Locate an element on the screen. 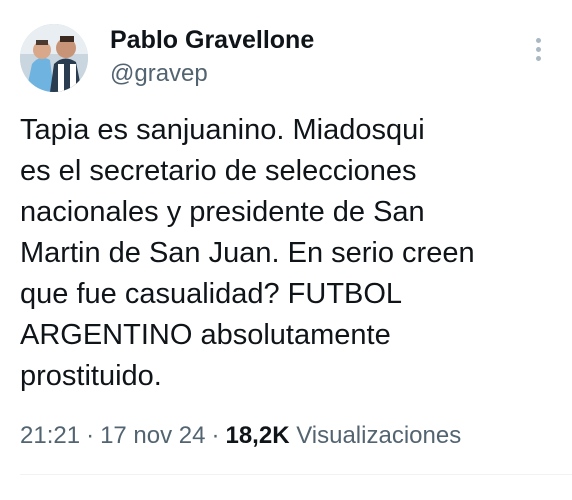 Image resolution: width=572 pixels, height=500 pixels. divider is located at coordinates (296, 474).